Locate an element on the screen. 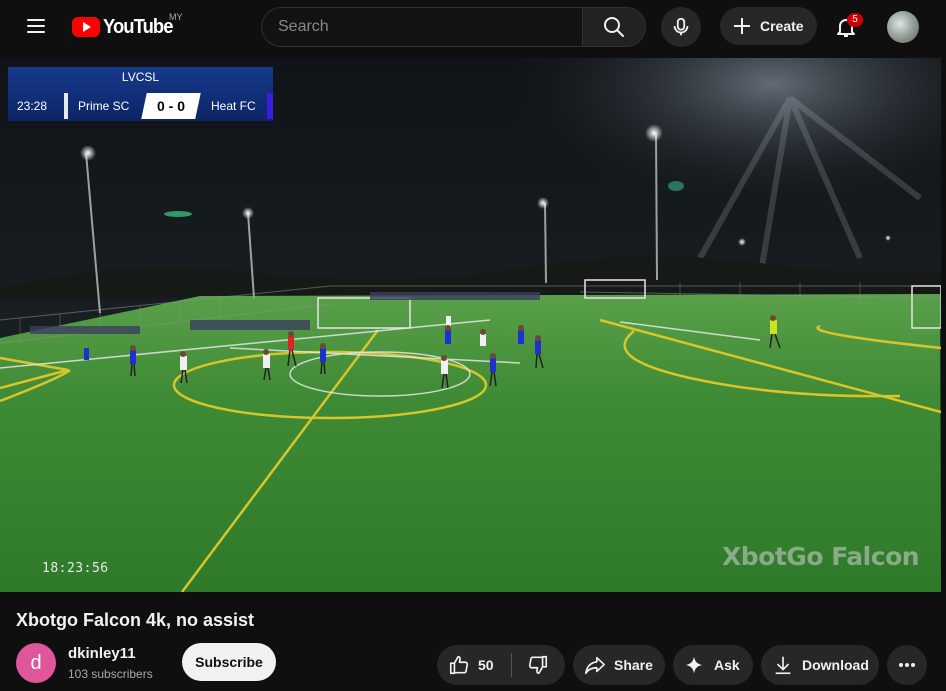 This screenshot has width=946, height=691. youtube-logo: YouTube is located at coordinates (125, 27).